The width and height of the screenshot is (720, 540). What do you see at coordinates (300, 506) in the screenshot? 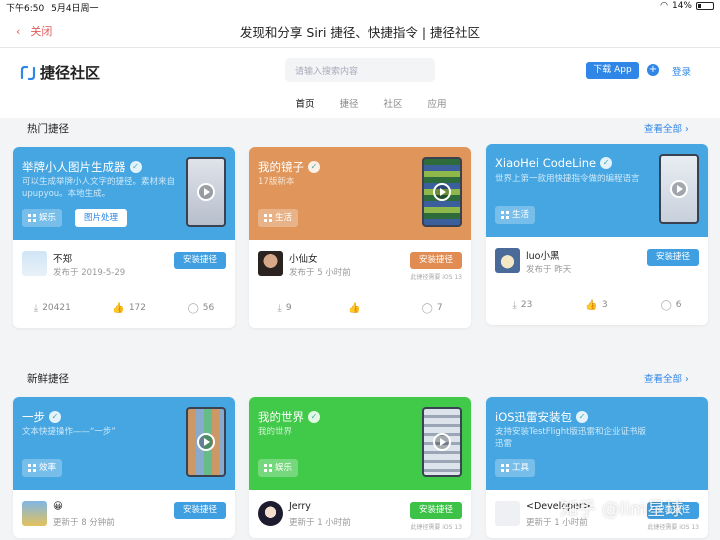
I see `author-name: Jerry` at bounding box center [300, 506].